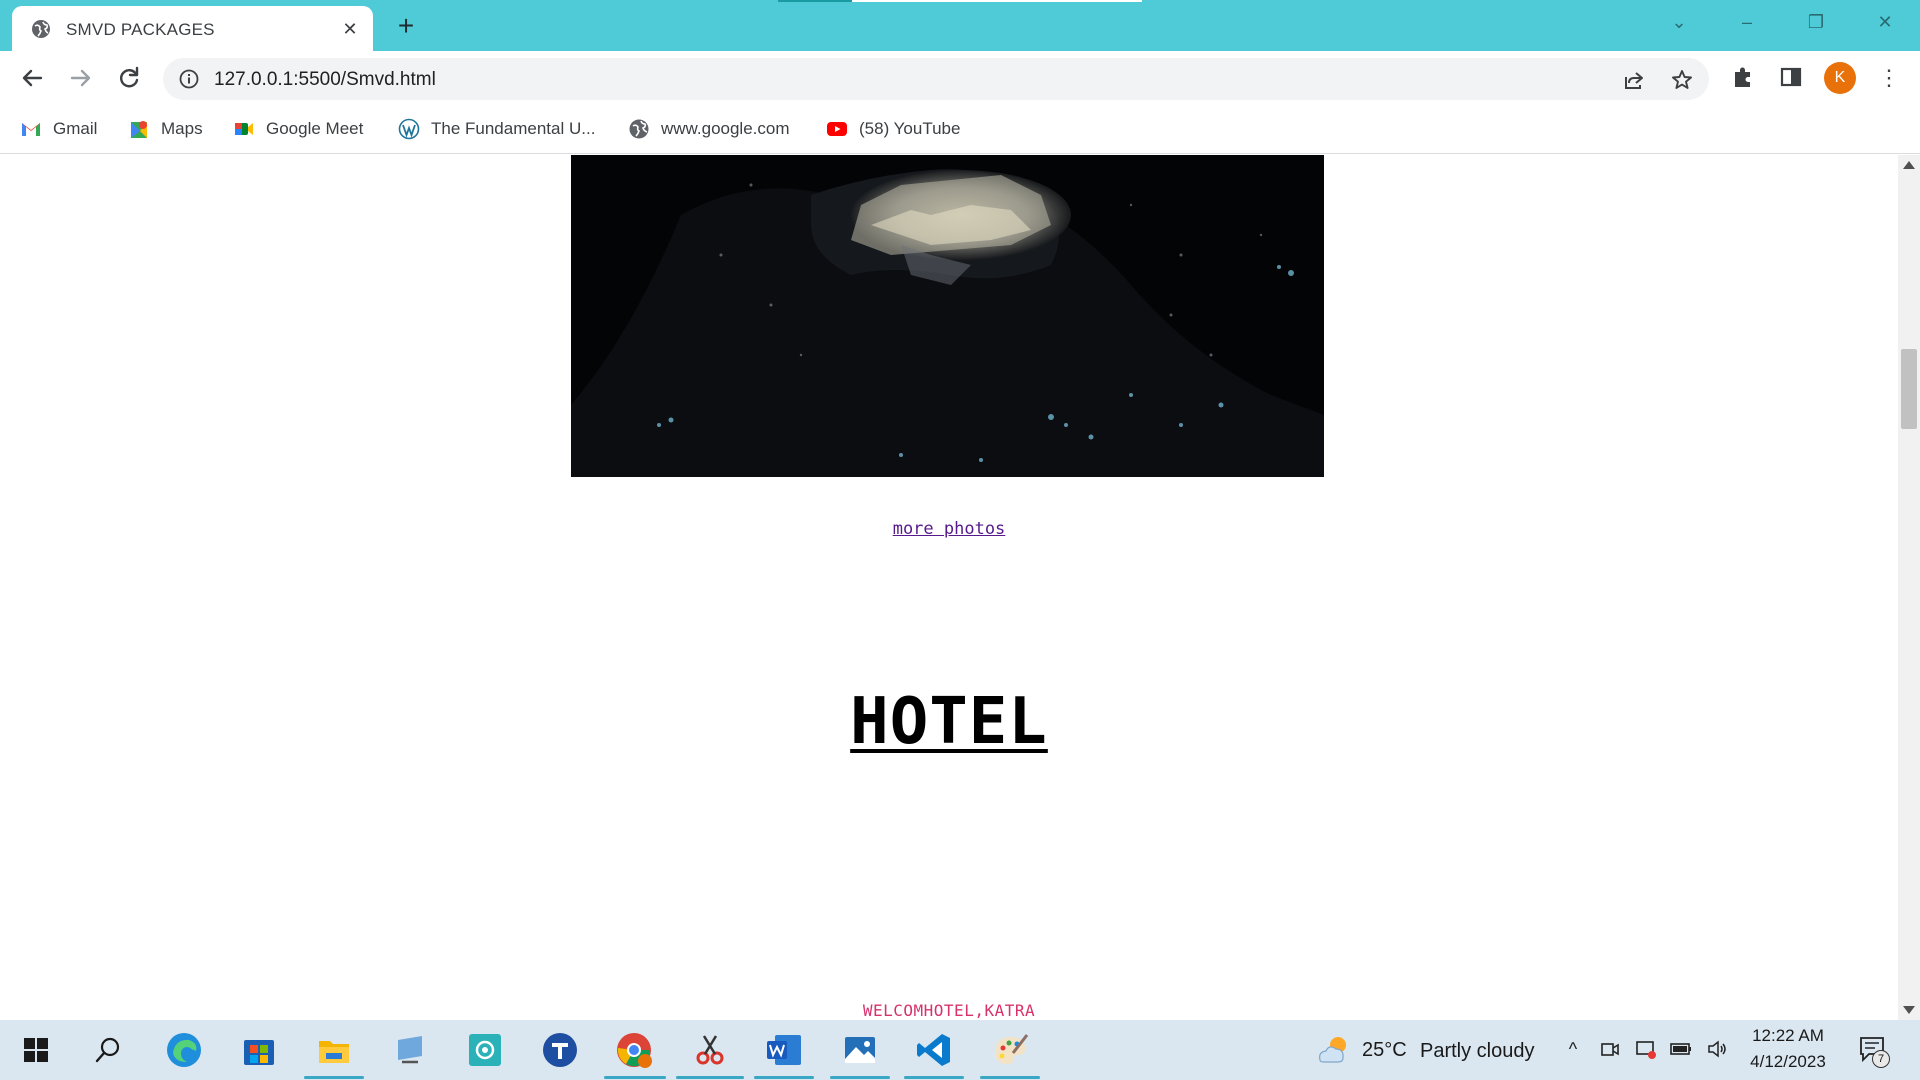 The height and width of the screenshot is (1080, 1920). What do you see at coordinates (725, 128) in the screenshot?
I see `bookmark-label: www.google.com` at bounding box center [725, 128].